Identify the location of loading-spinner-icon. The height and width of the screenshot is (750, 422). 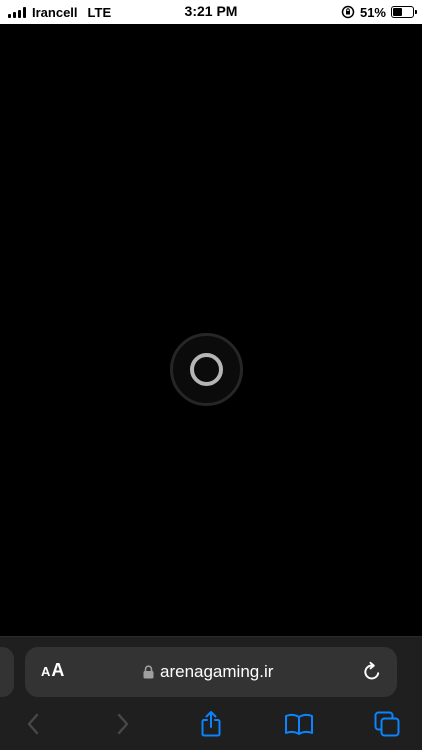
(206, 369).